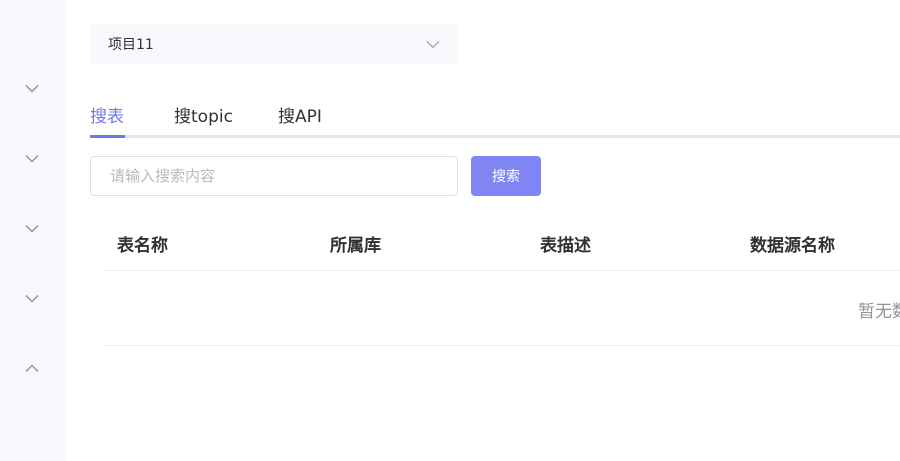 Image resolution: width=900 pixels, height=461 pixels. I want to click on table-header: 表名称 所属库 表描述 数据源名称, so click(502, 243).